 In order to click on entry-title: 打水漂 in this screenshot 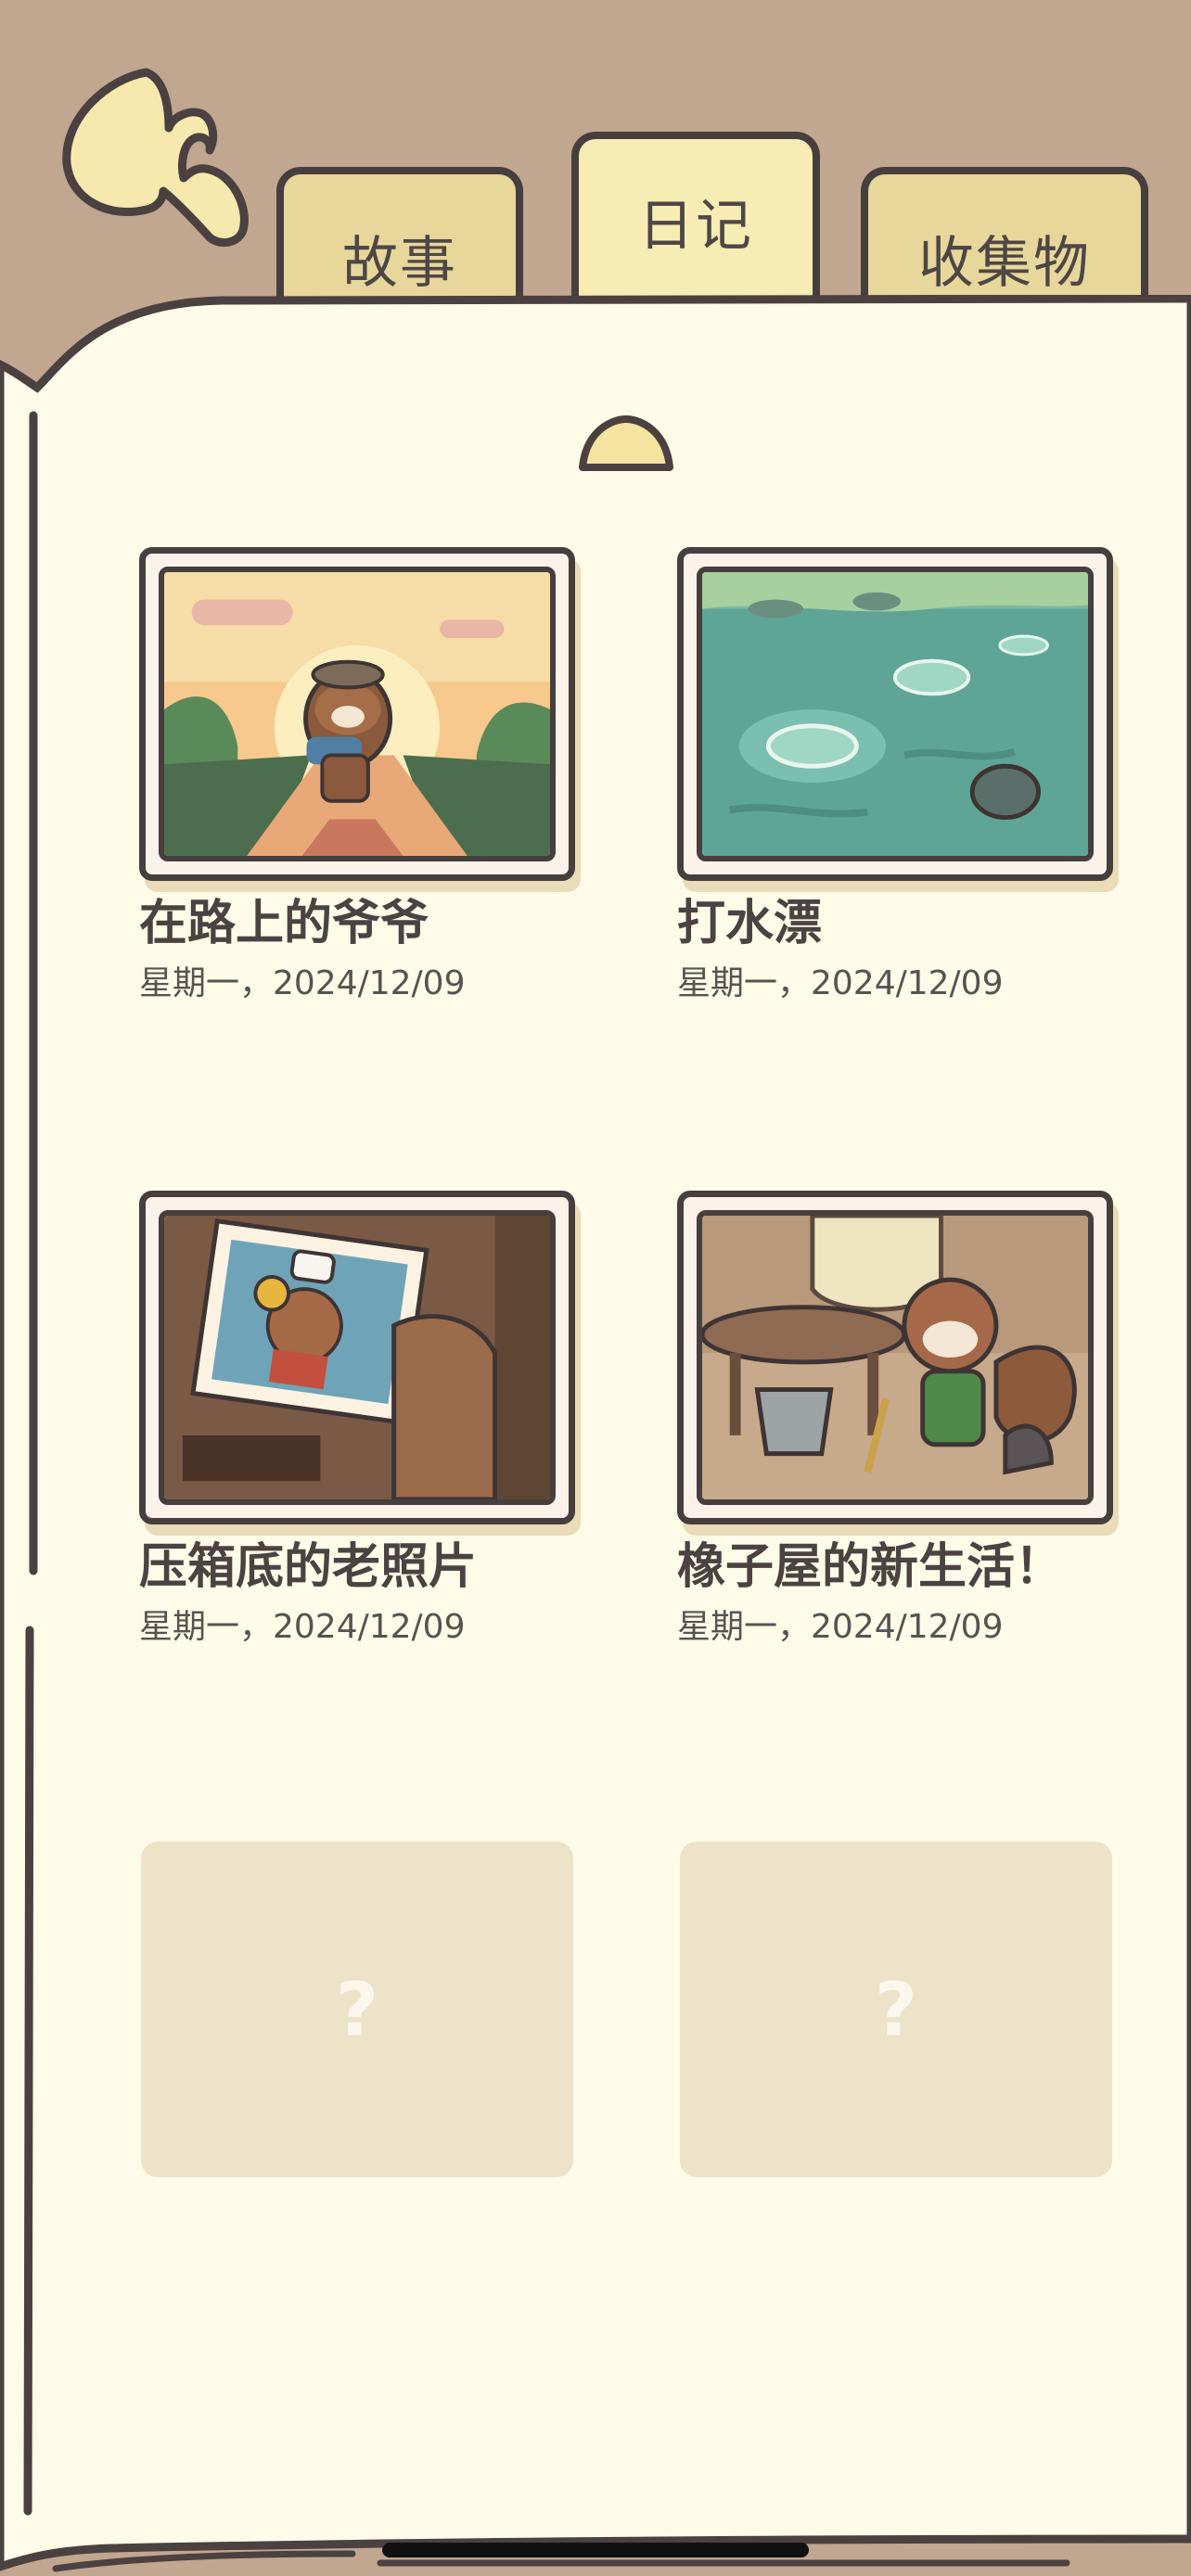, I will do `click(750, 923)`.